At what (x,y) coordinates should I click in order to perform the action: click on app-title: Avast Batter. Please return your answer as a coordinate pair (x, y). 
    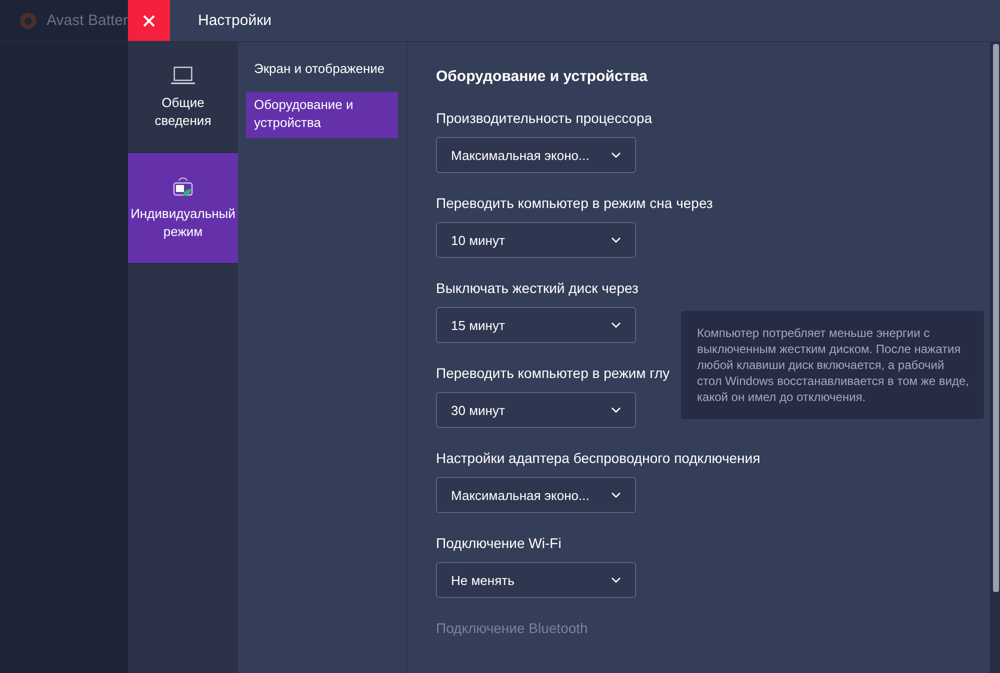
    Looking at the image, I should click on (87, 20).